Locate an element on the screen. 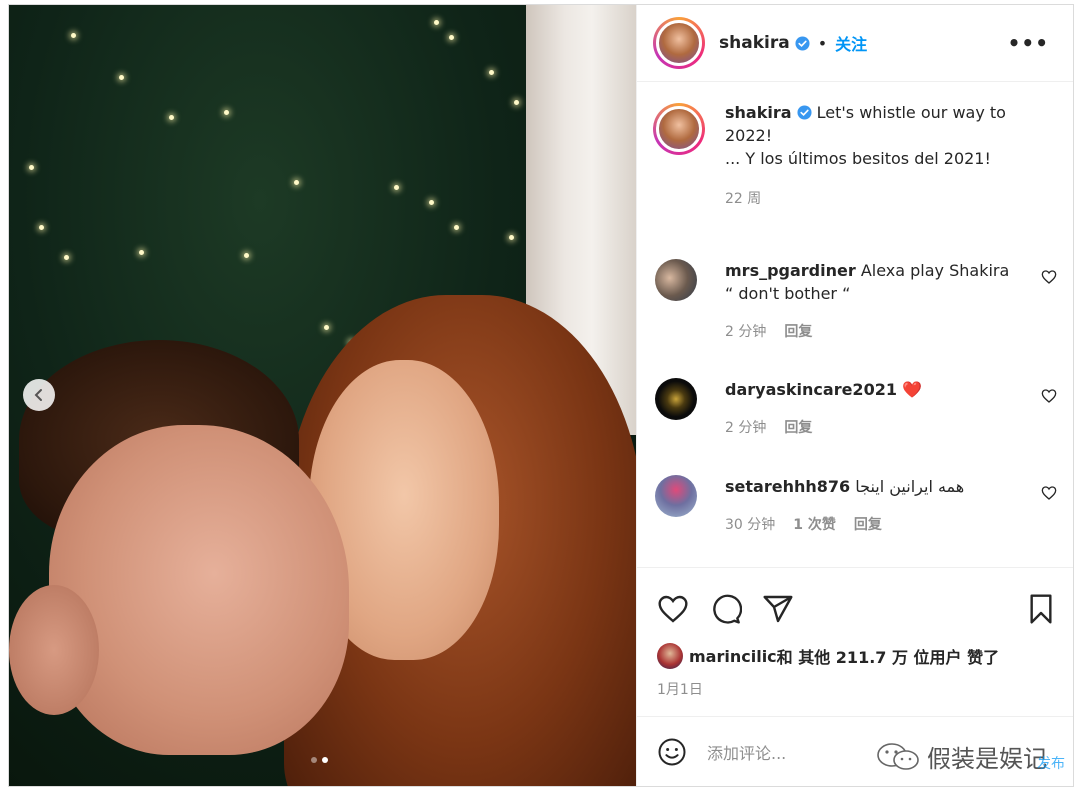 The width and height of the screenshot is (1080, 791). bookmark-icon is located at coordinates (1041, 609).